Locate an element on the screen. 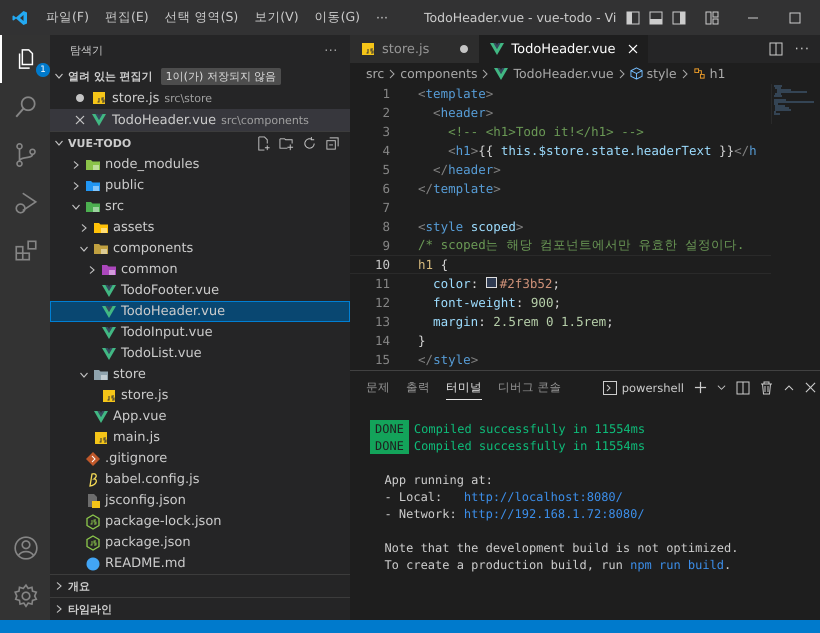 The height and width of the screenshot is (633, 820). layout-grid-icon is located at coordinates (712, 17).